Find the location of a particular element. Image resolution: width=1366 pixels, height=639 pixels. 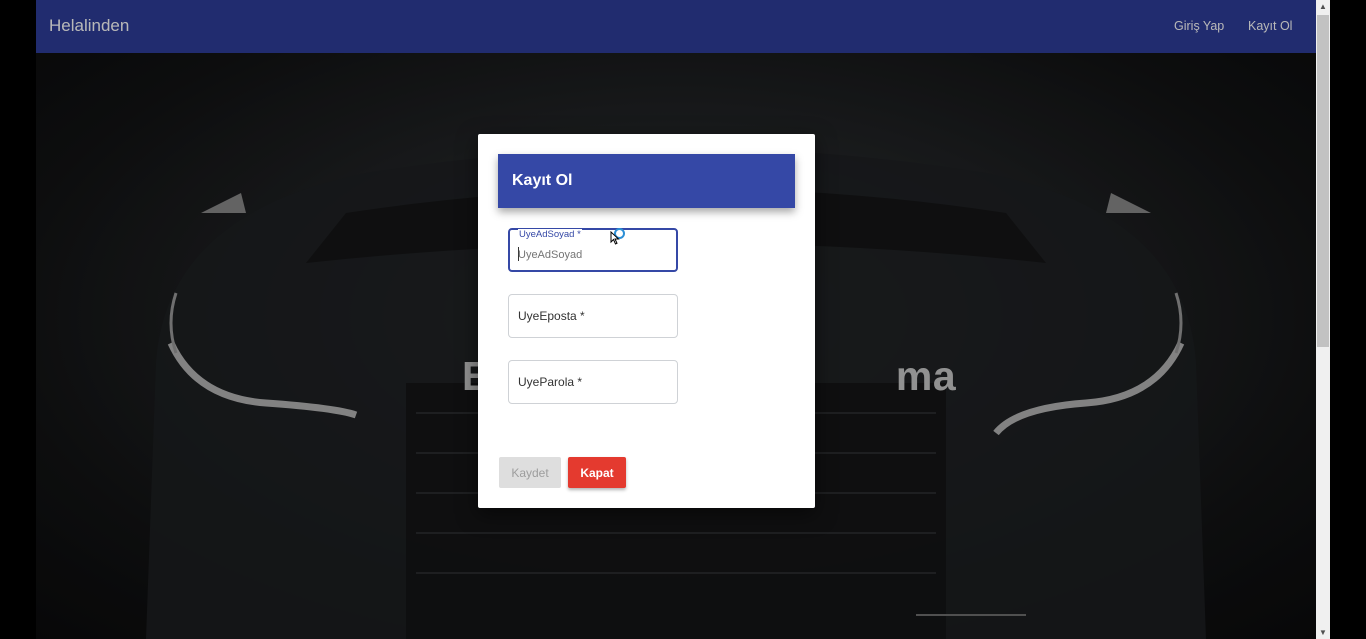

scroll-down-arrow-icon: ▼ is located at coordinates (1323, 633).